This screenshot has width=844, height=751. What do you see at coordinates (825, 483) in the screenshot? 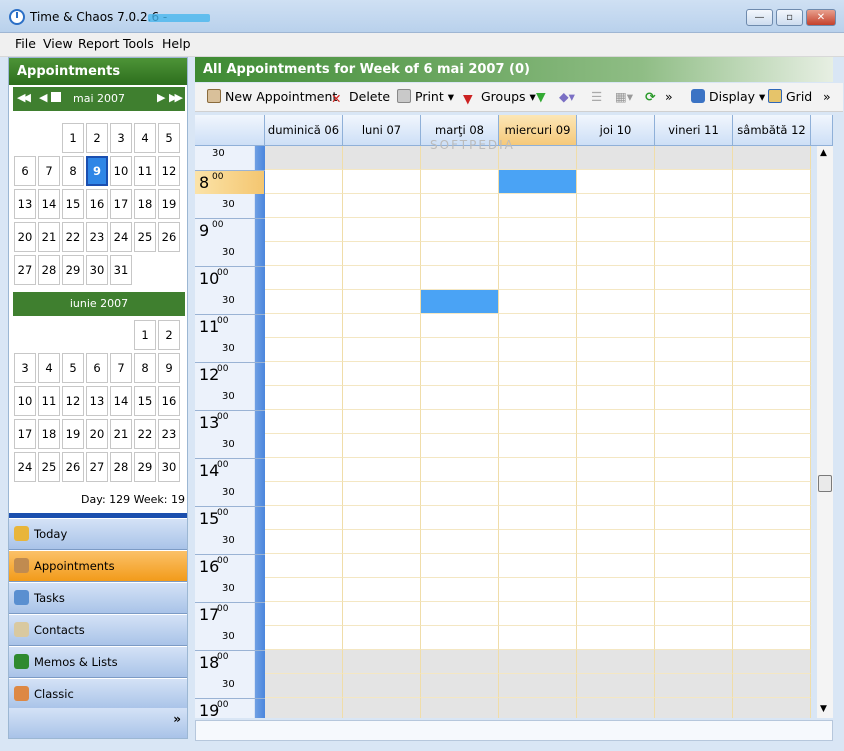
I see `scroll-thumb` at bounding box center [825, 483].